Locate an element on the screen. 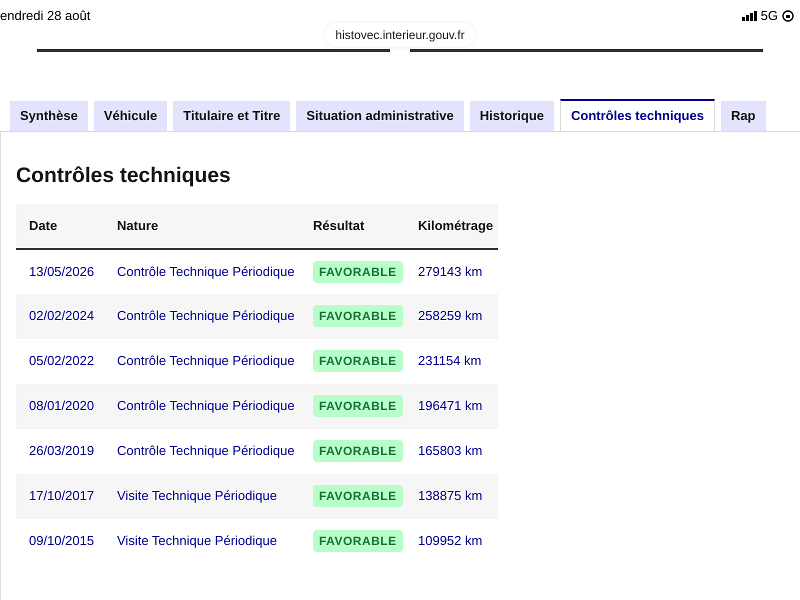  network-label: 5G is located at coordinates (769, 16).